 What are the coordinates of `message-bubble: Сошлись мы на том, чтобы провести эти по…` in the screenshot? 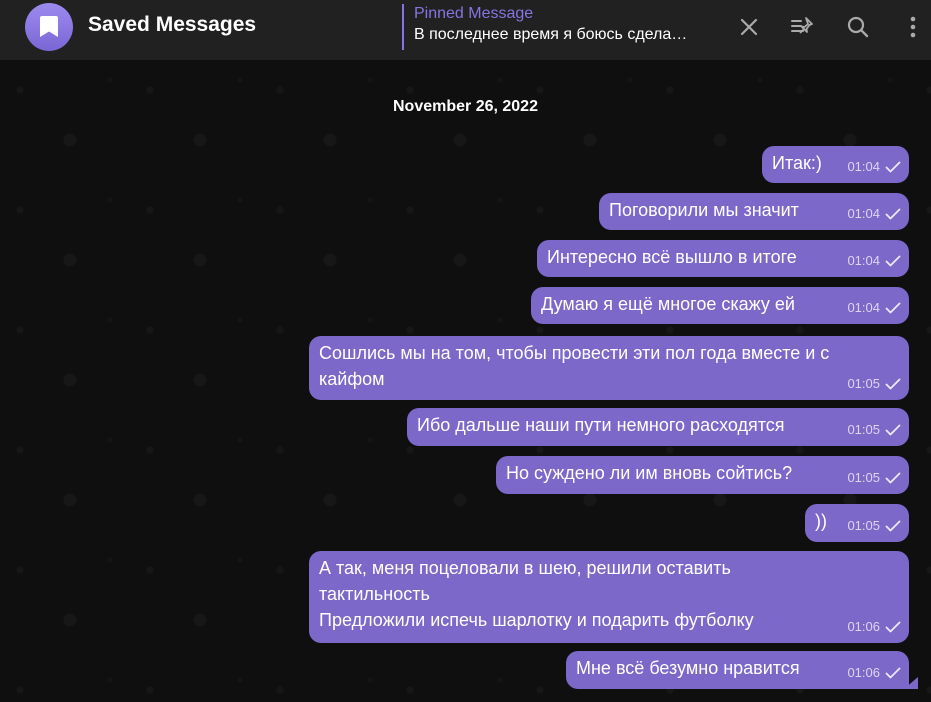 It's located at (609, 368).